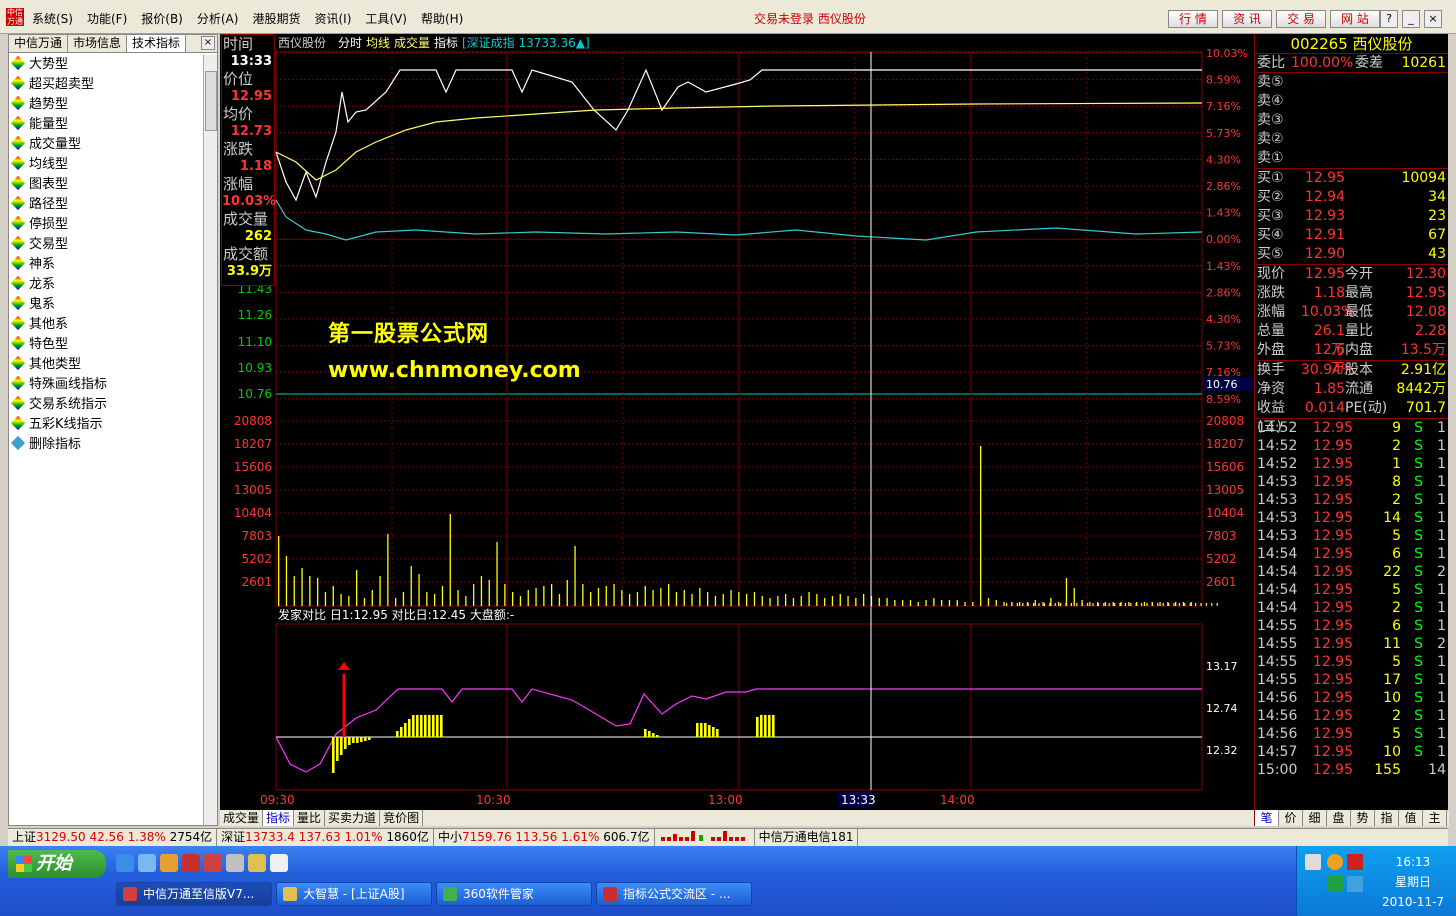 This screenshot has width=1456, height=916. Describe the element at coordinates (354, 894) in the screenshot. I see `task-button: 大智慧 - [上证A股]` at that location.